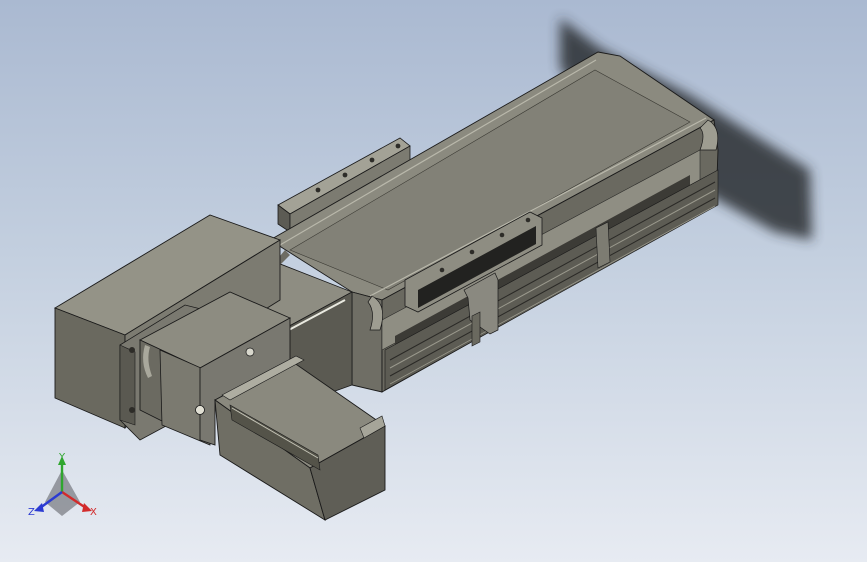 This screenshot has height=562, width=867. What do you see at coordinates (62, 485) in the screenshot?
I see `coordinate-triad: Y X Z` at bounding box center [62, 485].